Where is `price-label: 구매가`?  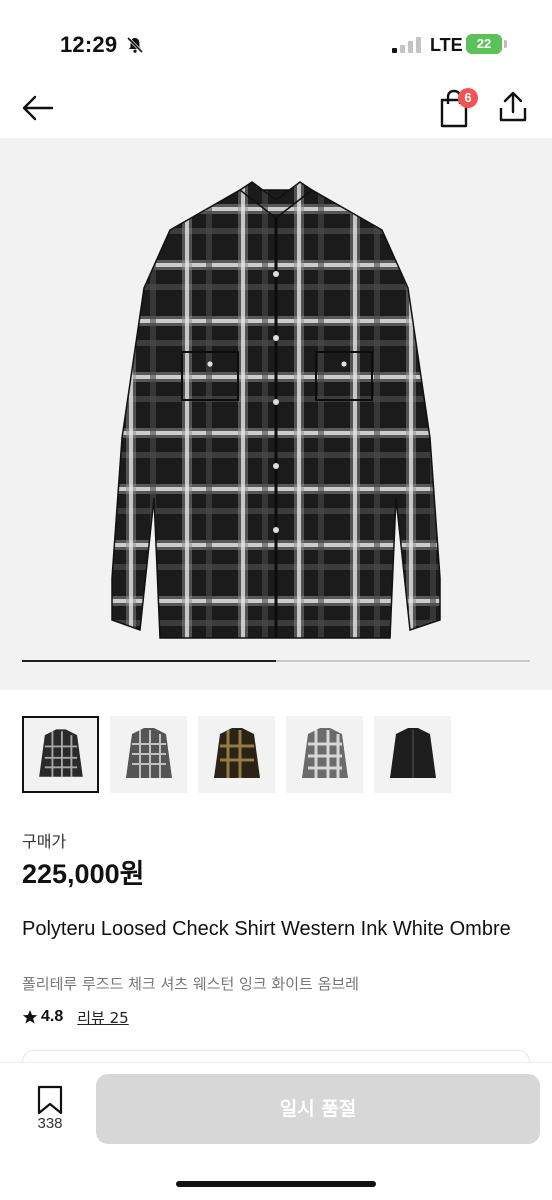
price-label: 구매가 is located at coordinates (44, 842).